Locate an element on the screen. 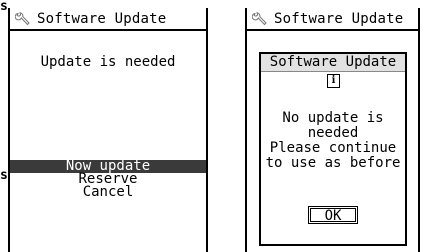 Image resolution: width=430 pixels, height=252 pixels. menu-item-cancel: Cancel is located at coordinates (108, 192).